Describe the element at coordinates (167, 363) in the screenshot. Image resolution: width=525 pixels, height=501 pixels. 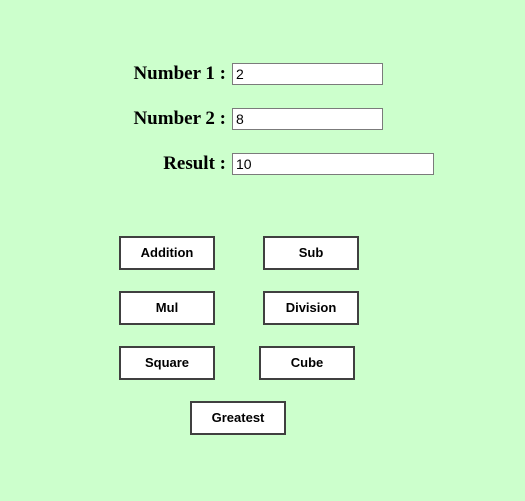
I see `square-button: Square` at that location.